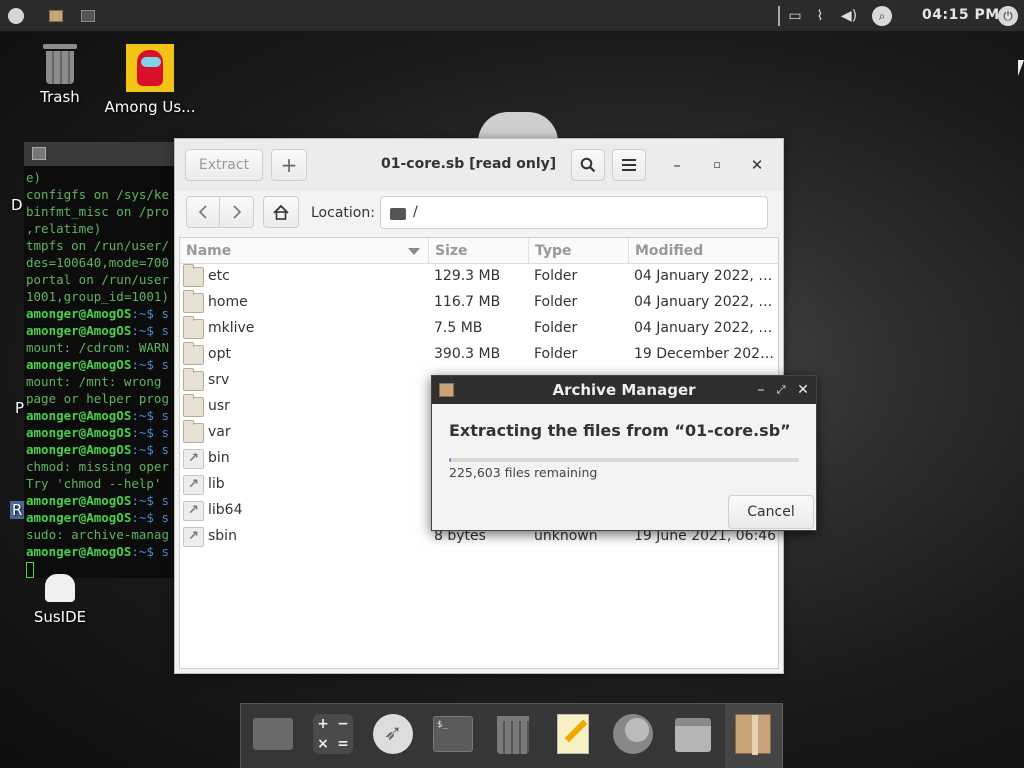  I want to click on menu-button, so click(629, 165).